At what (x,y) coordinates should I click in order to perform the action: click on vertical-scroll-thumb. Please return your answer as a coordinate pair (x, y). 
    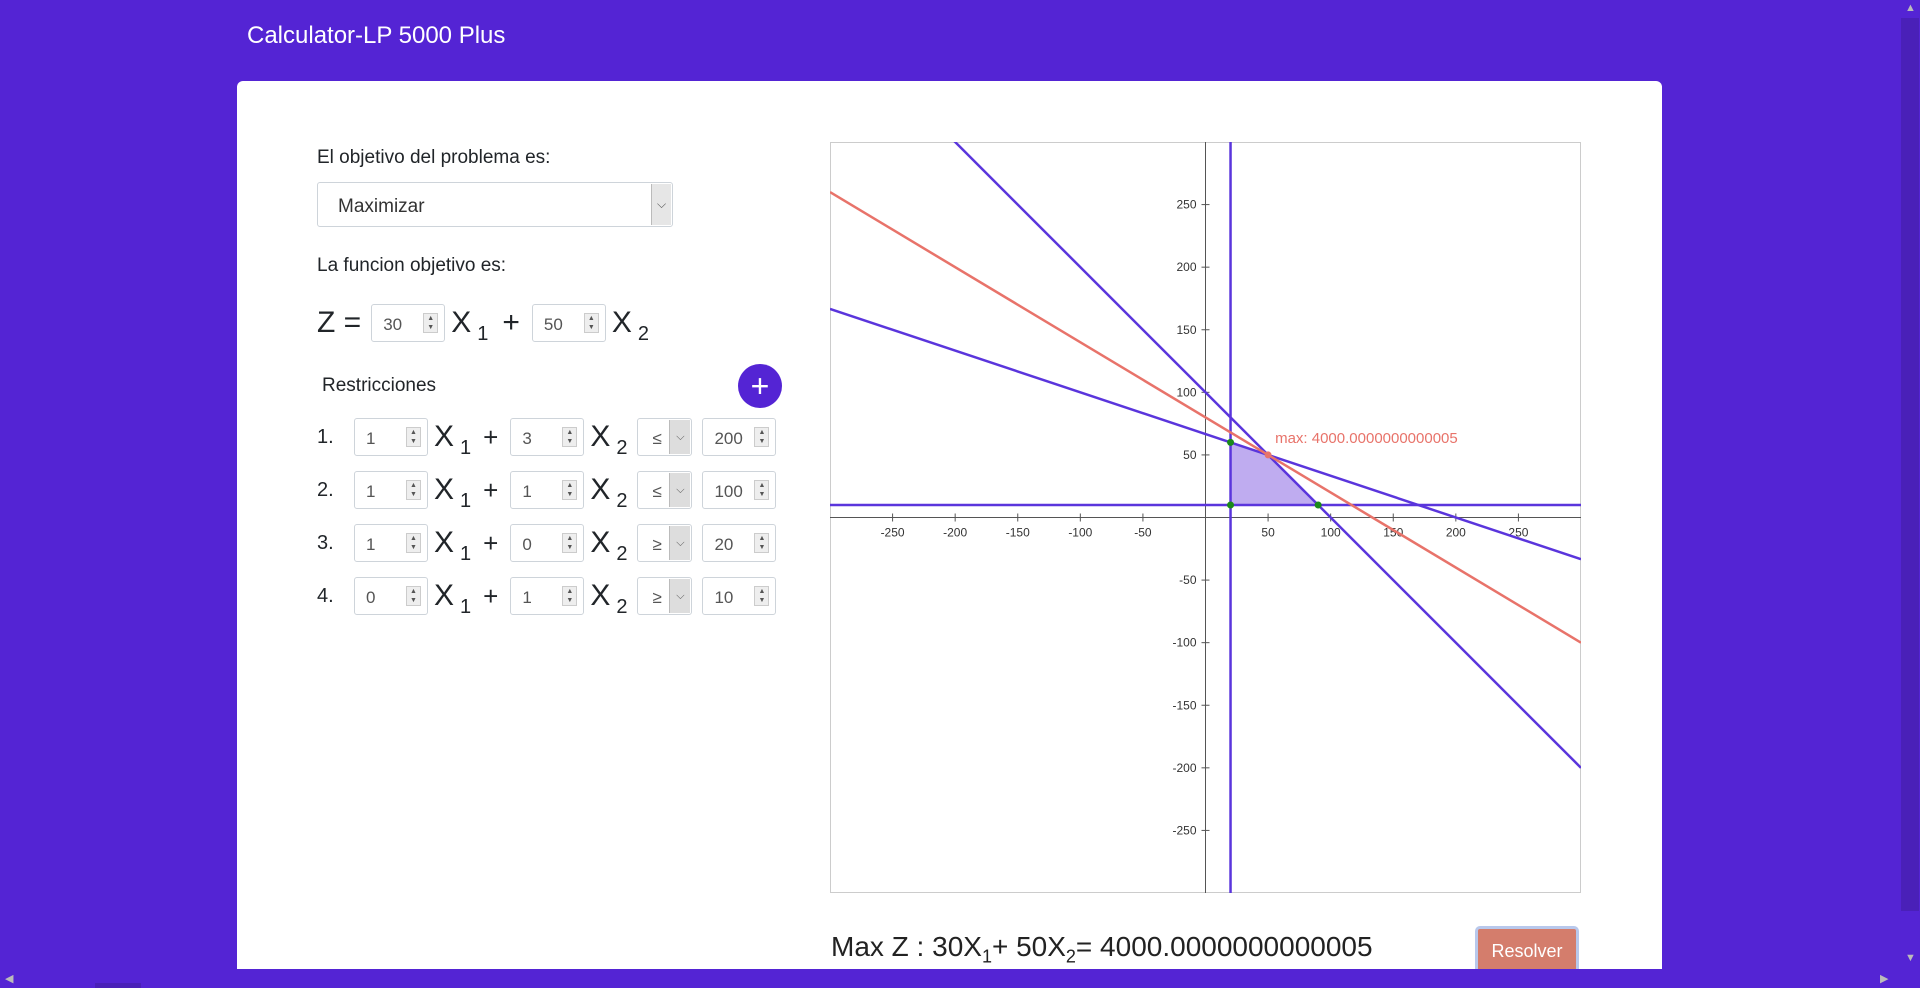
    Looking at the image, I should click on (1910, 464).